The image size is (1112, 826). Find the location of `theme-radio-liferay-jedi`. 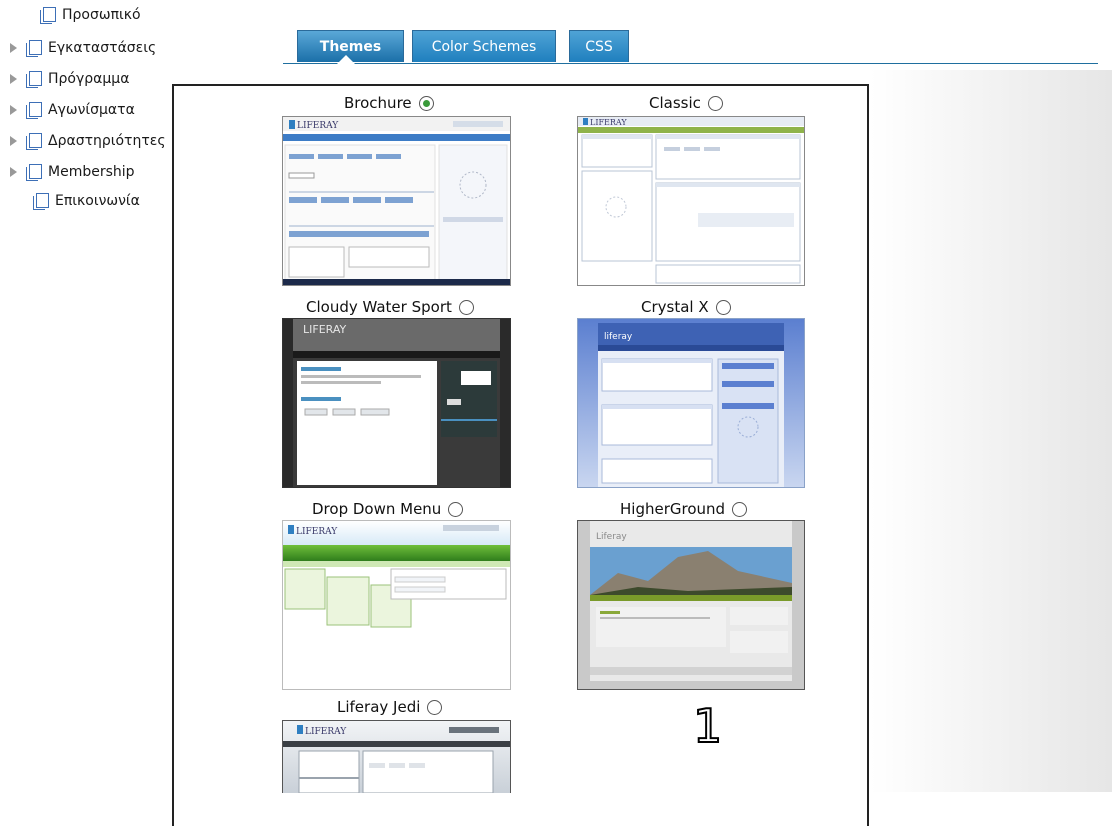

theme-radio-liferay-jedi is located at coordinates (435, 707).